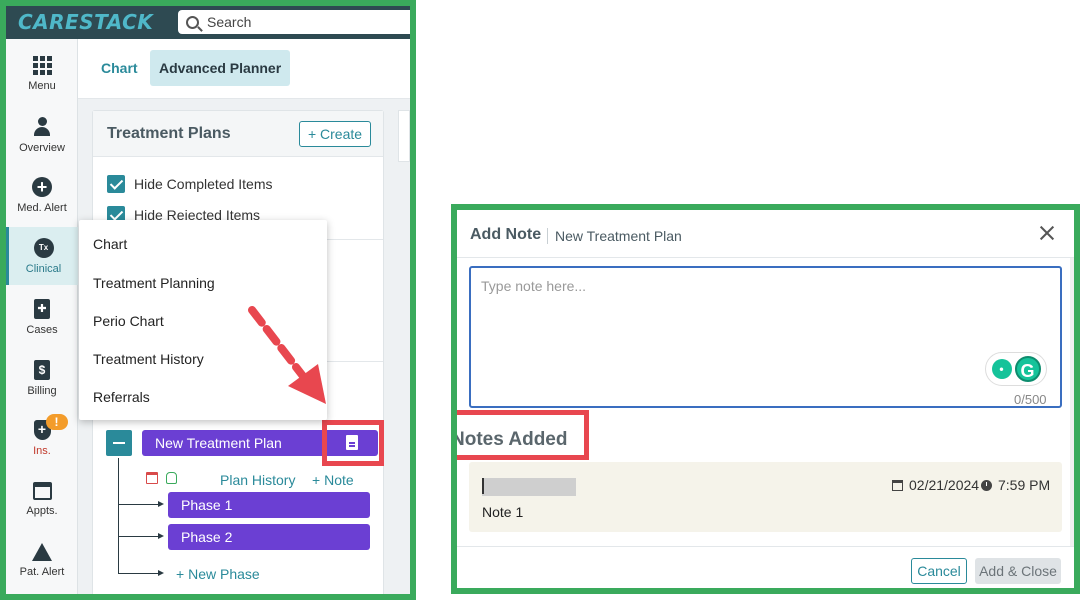 This screenshot has height=600, width=1080. I want to click on hide-completed-label: Hide Completed Items, so click(203, 184).